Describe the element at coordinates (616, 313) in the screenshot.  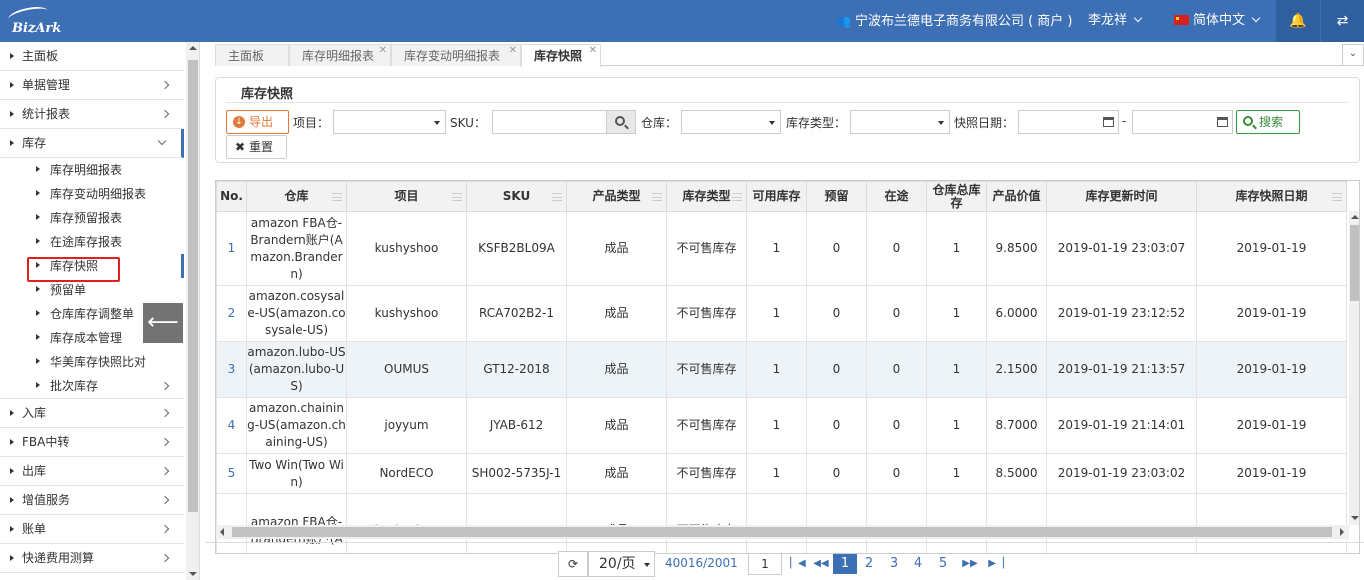
I see `table-cell: 成品` at that location.